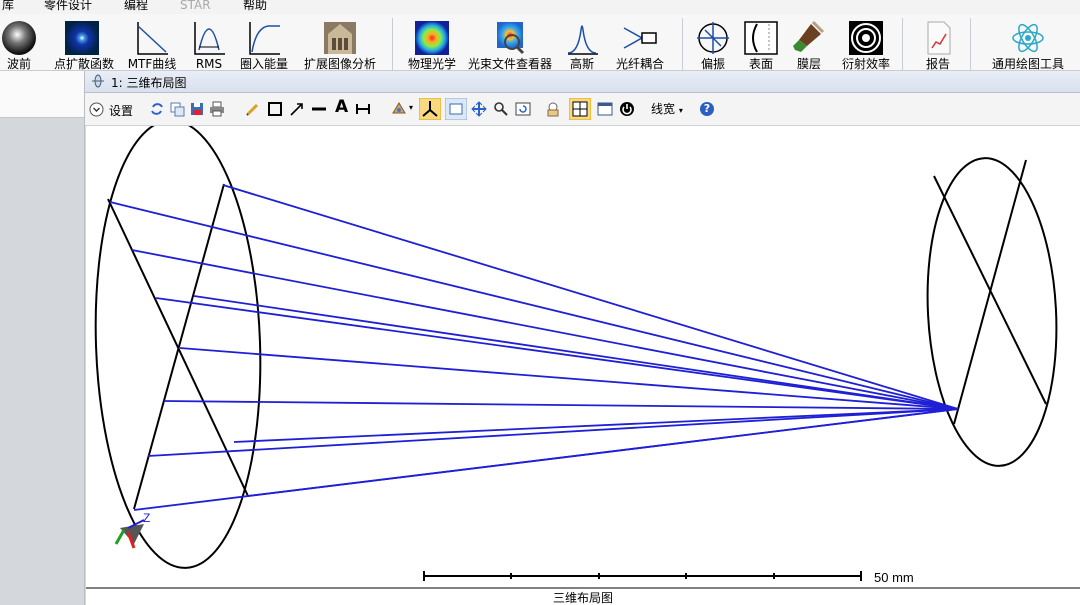  I want to click on physical-optics-button: 物理光学, so click(432, 42).